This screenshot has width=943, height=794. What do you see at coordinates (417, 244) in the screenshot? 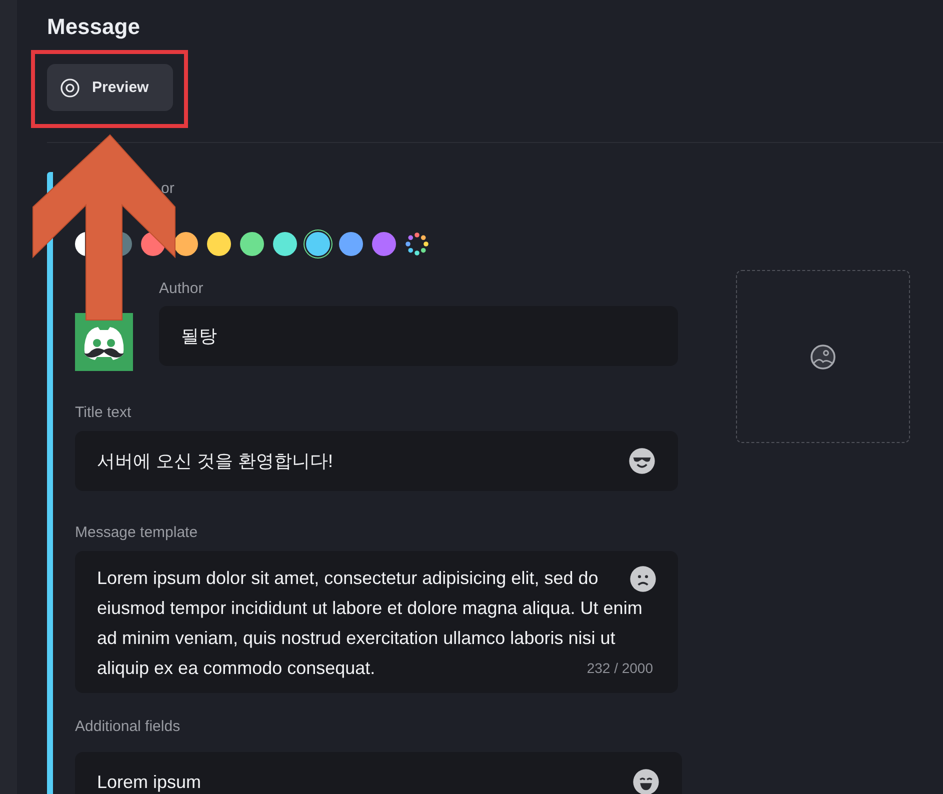
I see `color-picker-icon` at bounding box center [417, 244].